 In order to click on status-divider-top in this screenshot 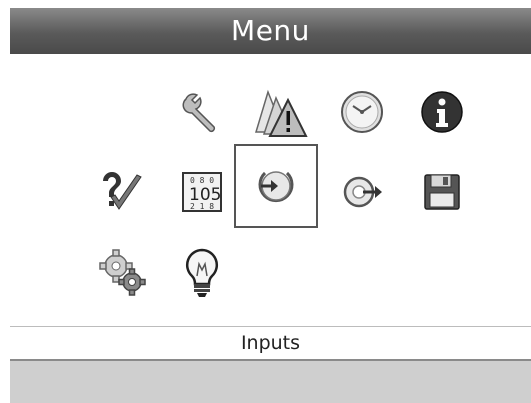, I will do `click(270, 326)`.